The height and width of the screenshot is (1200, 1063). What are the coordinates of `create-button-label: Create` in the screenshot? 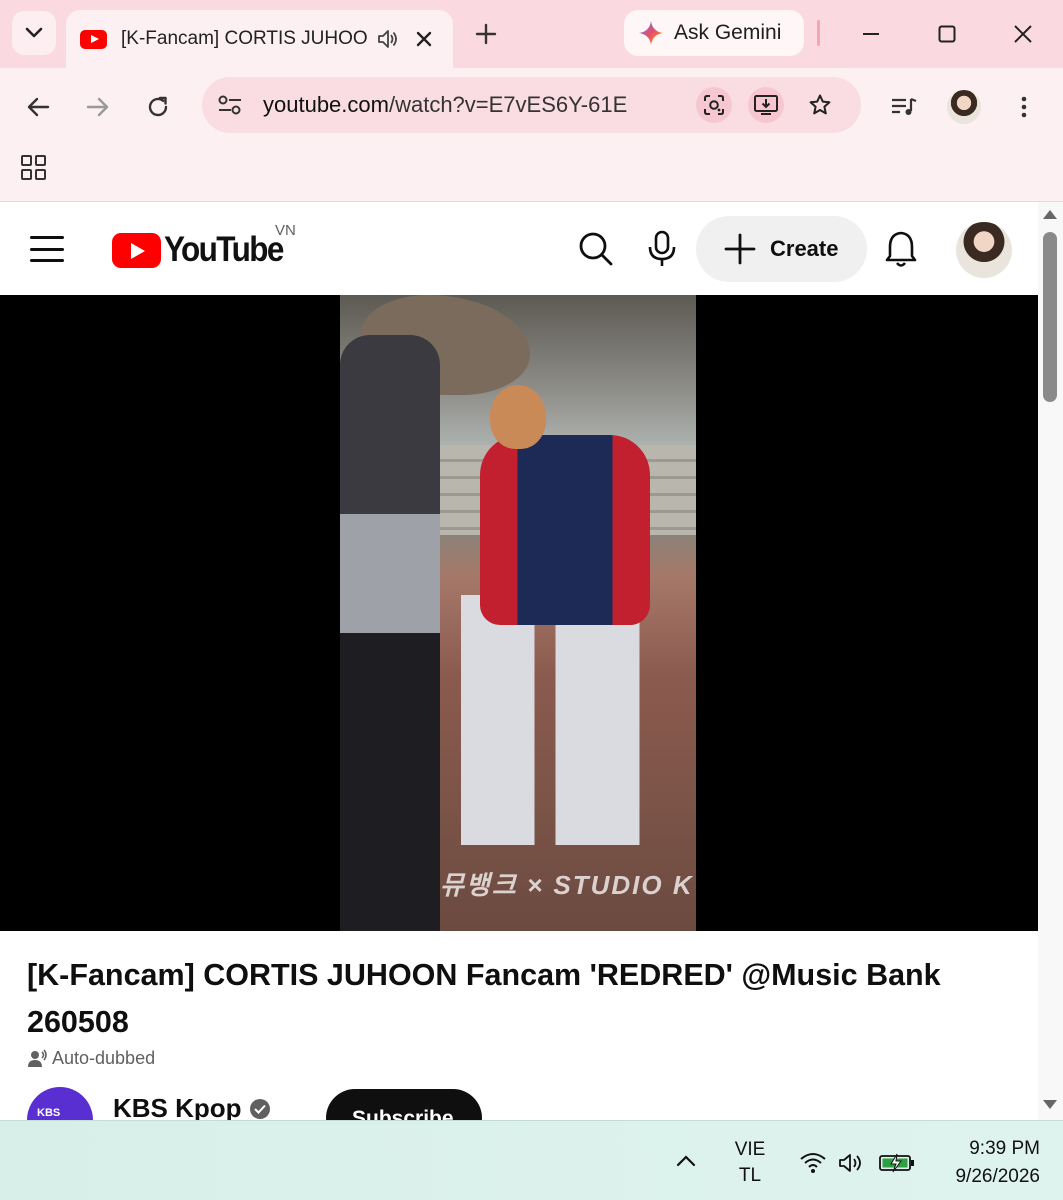 It's located at (804, 248).